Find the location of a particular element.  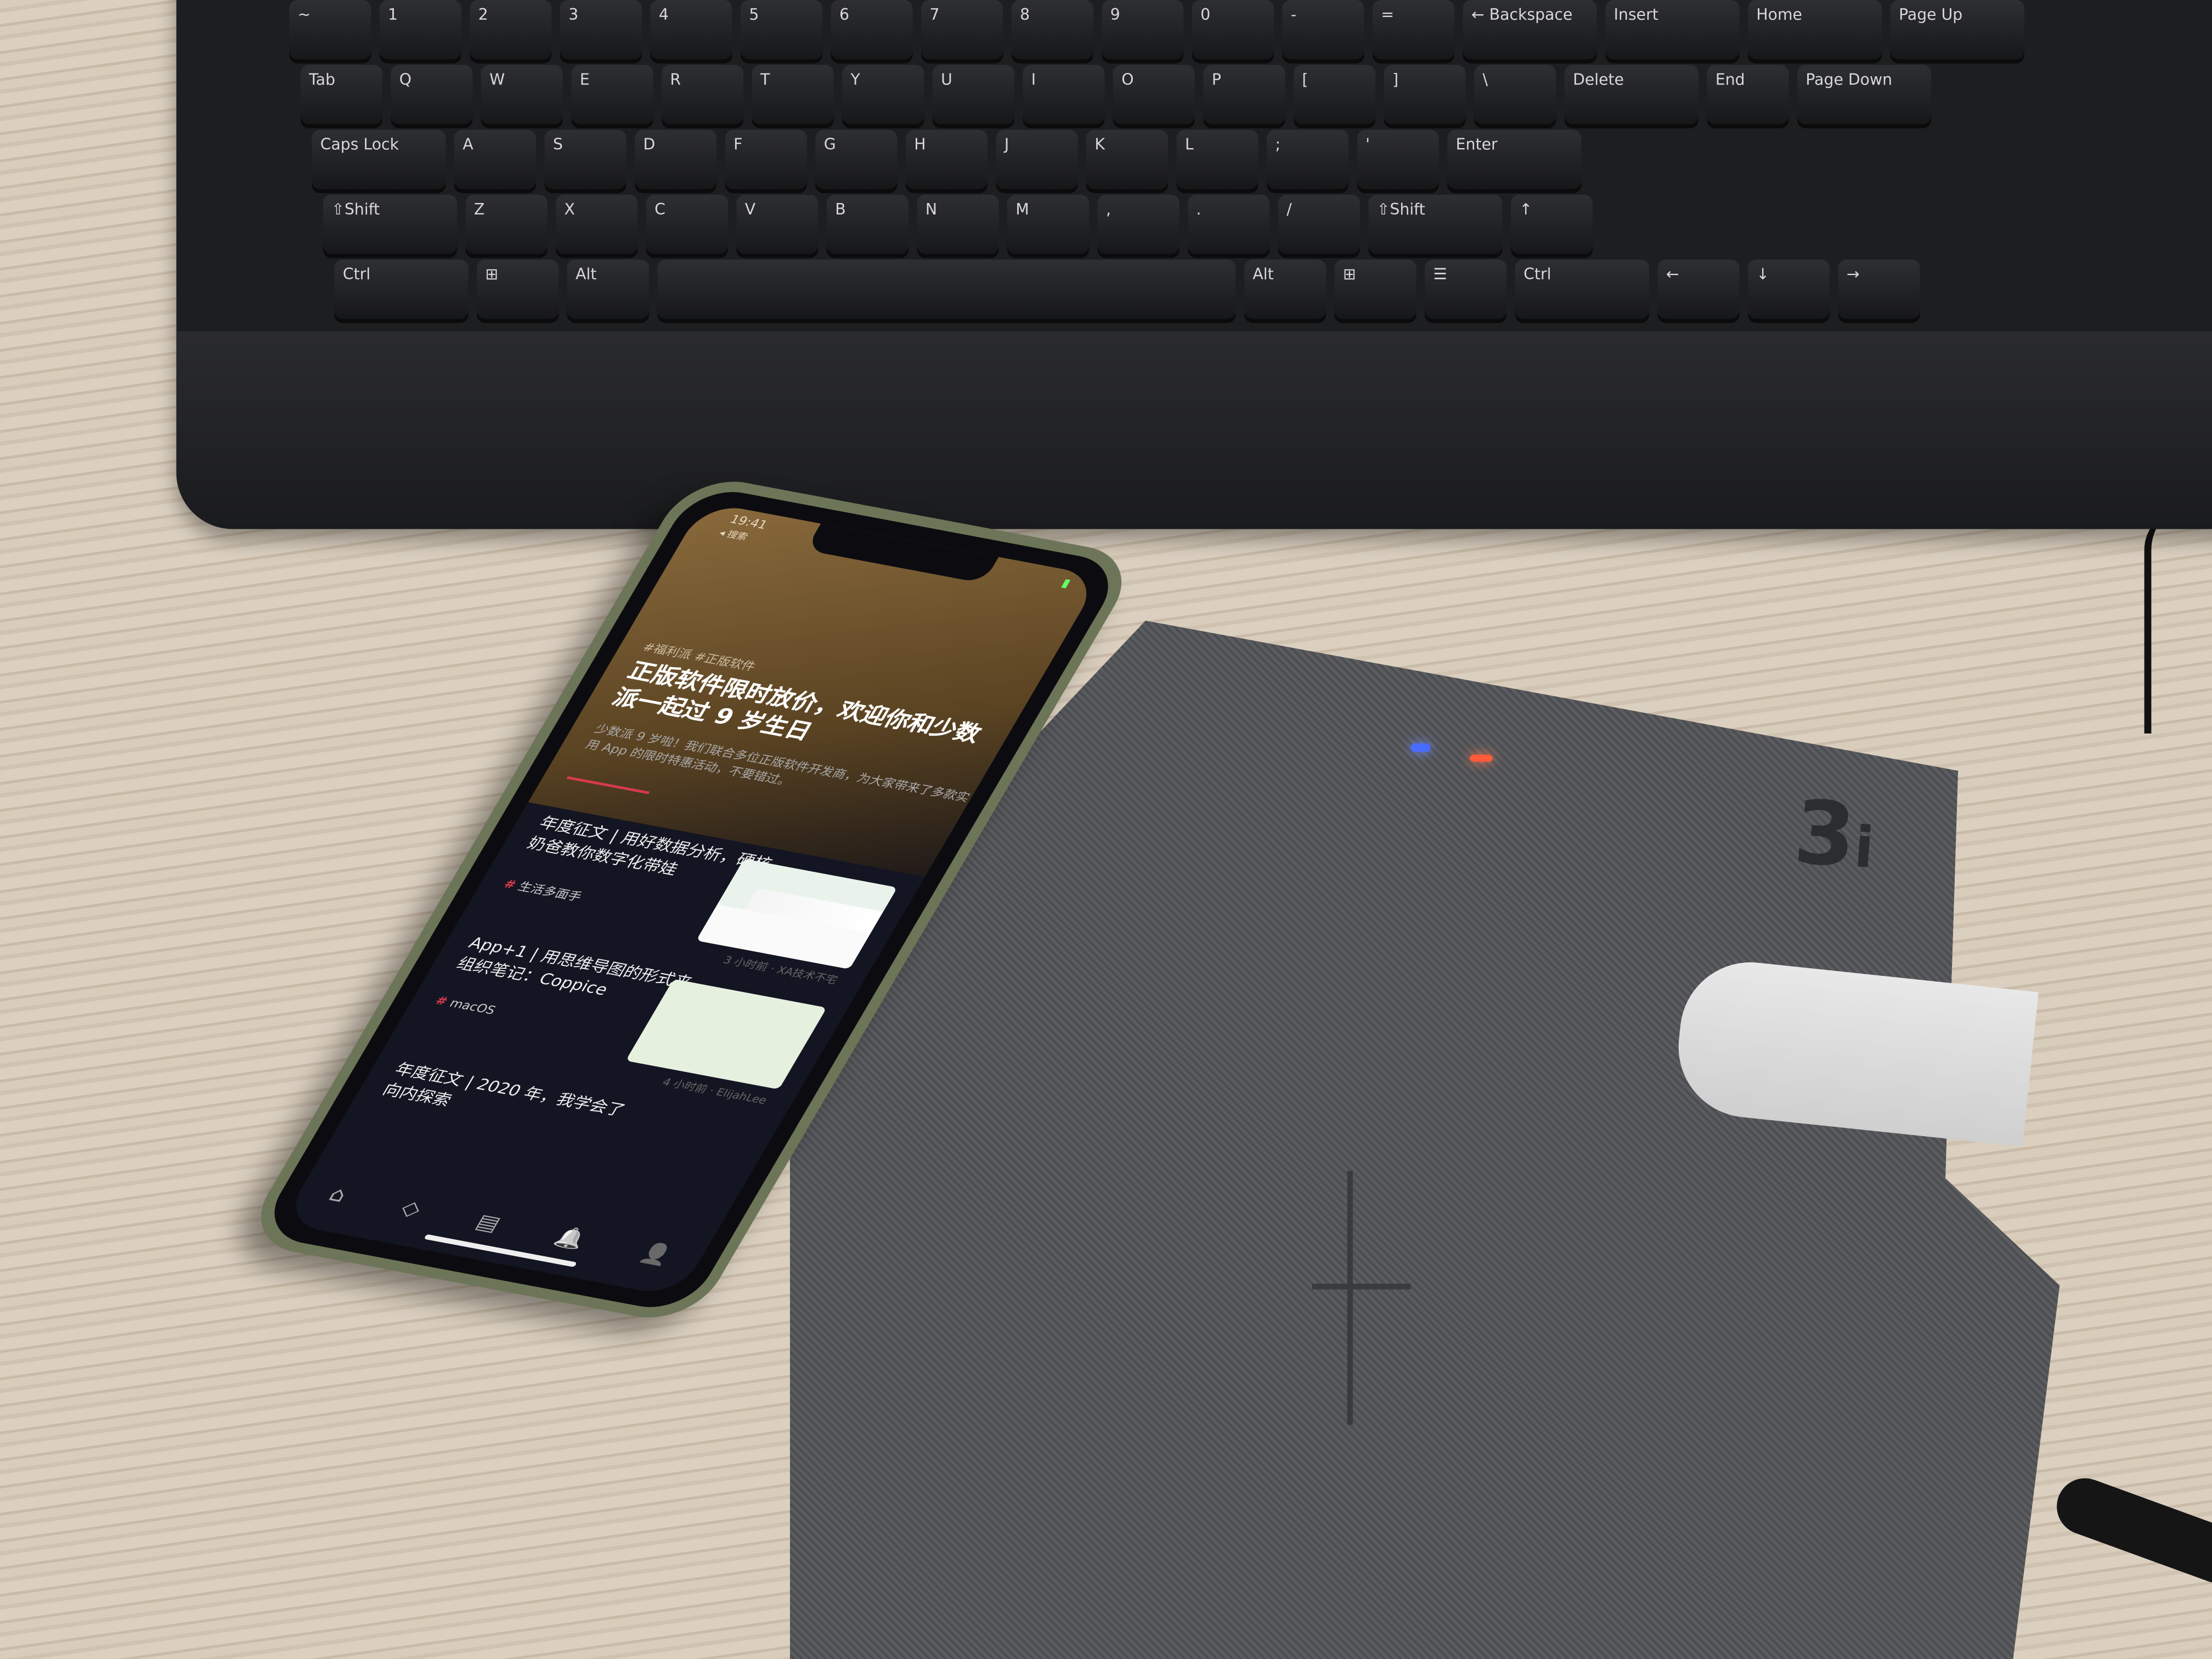

key: ; is located at coordinates (1308, 159).